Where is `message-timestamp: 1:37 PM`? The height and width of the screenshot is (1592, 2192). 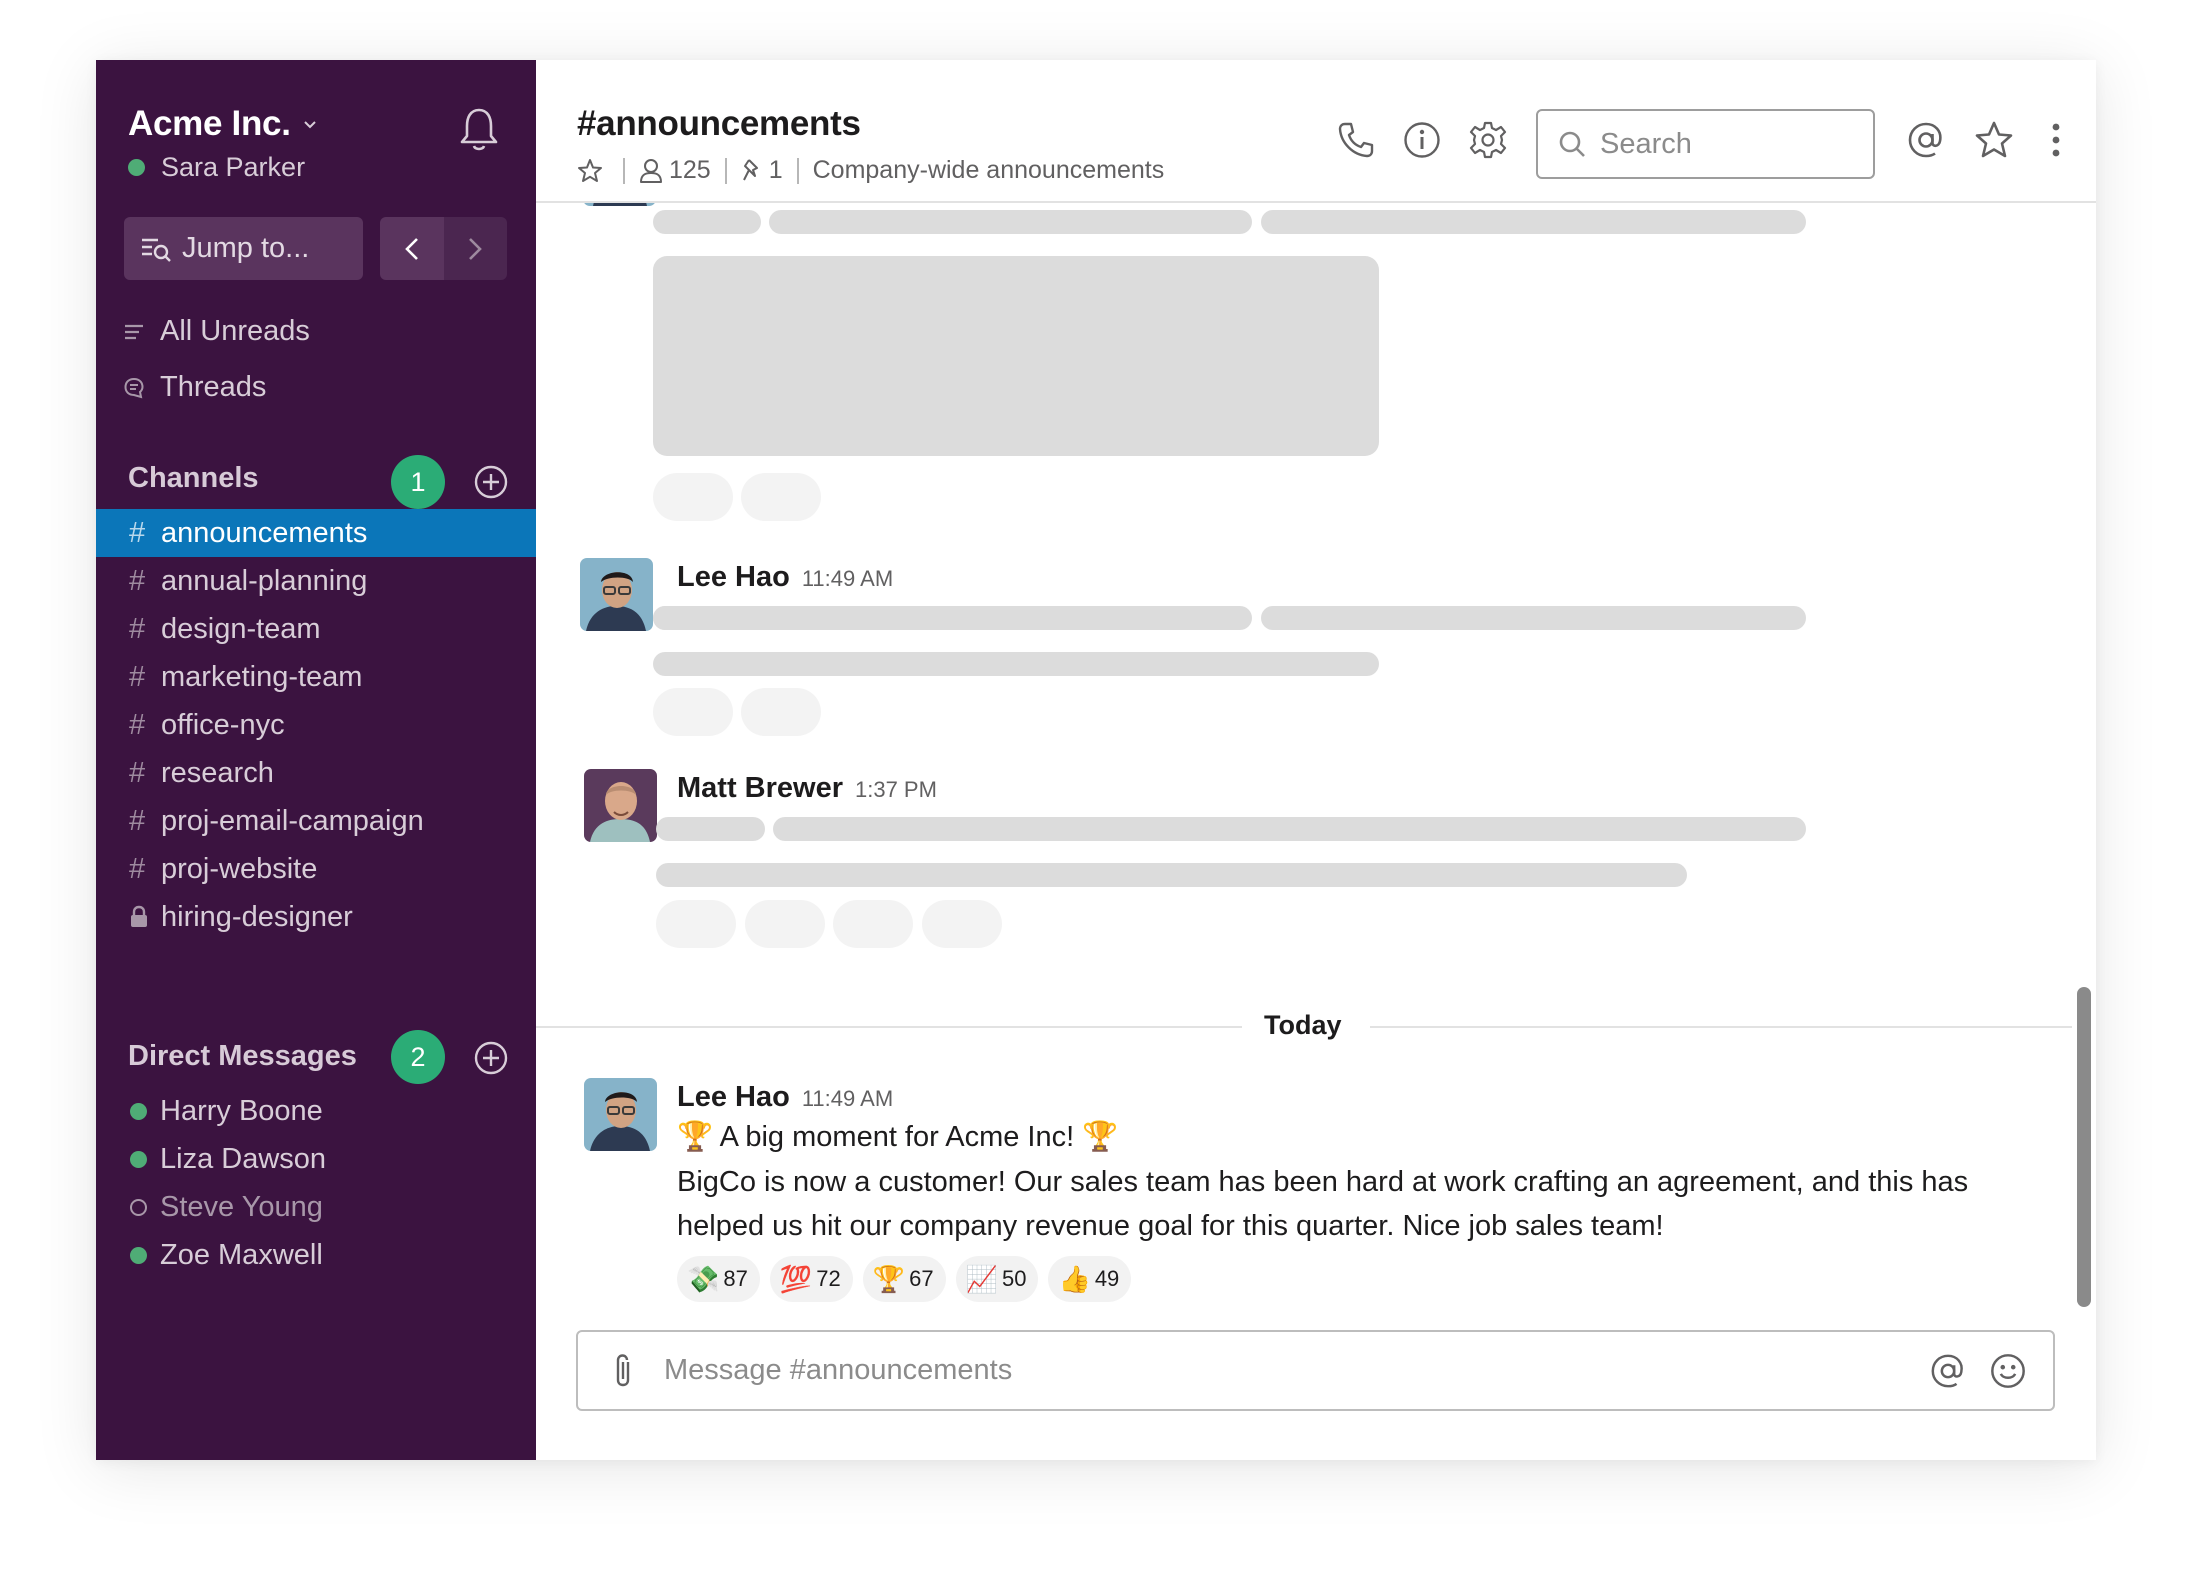 message-timestamp: 1:37 PM is located at coordinates (896, 789).